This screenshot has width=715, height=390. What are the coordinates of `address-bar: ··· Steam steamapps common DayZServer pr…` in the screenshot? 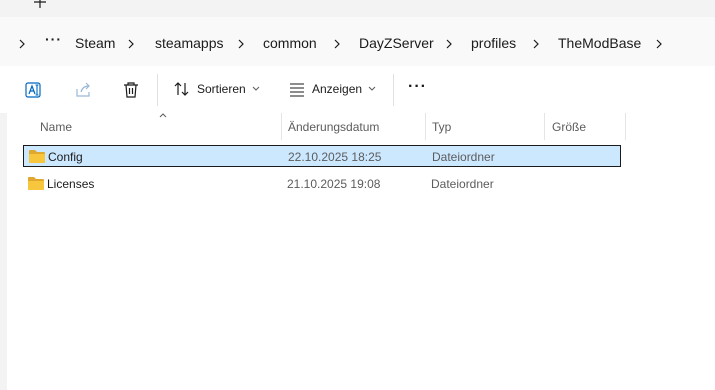 It's located at (357, 41).